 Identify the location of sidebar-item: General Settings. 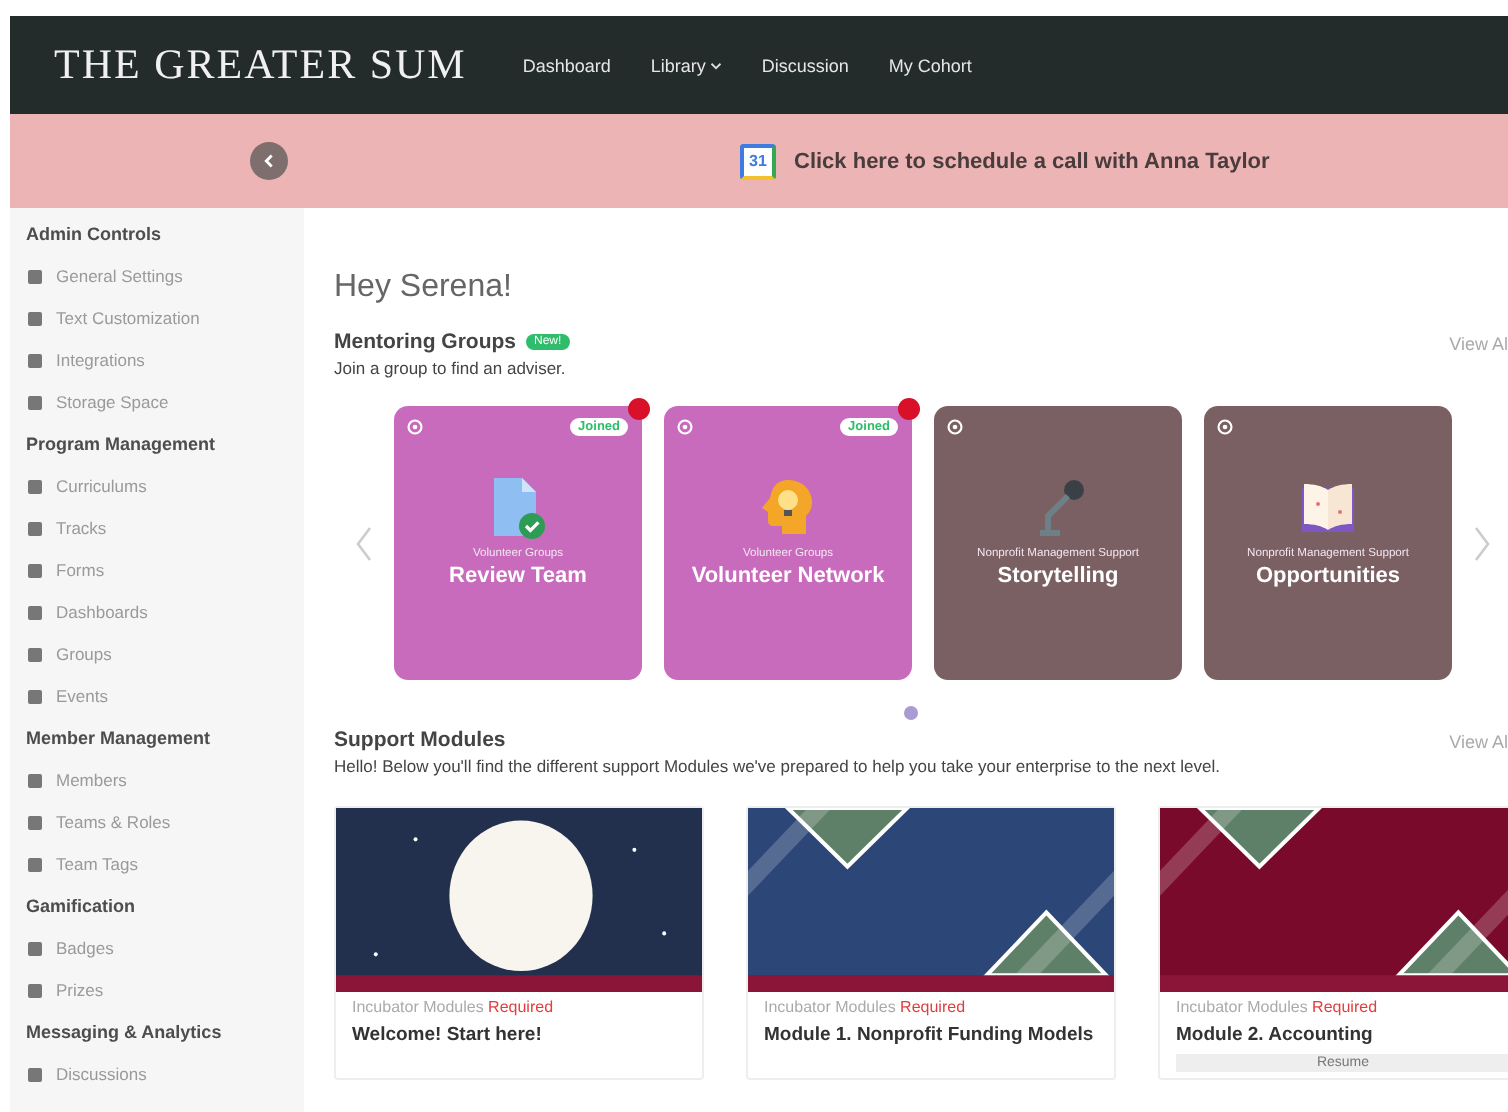
(165, 283).